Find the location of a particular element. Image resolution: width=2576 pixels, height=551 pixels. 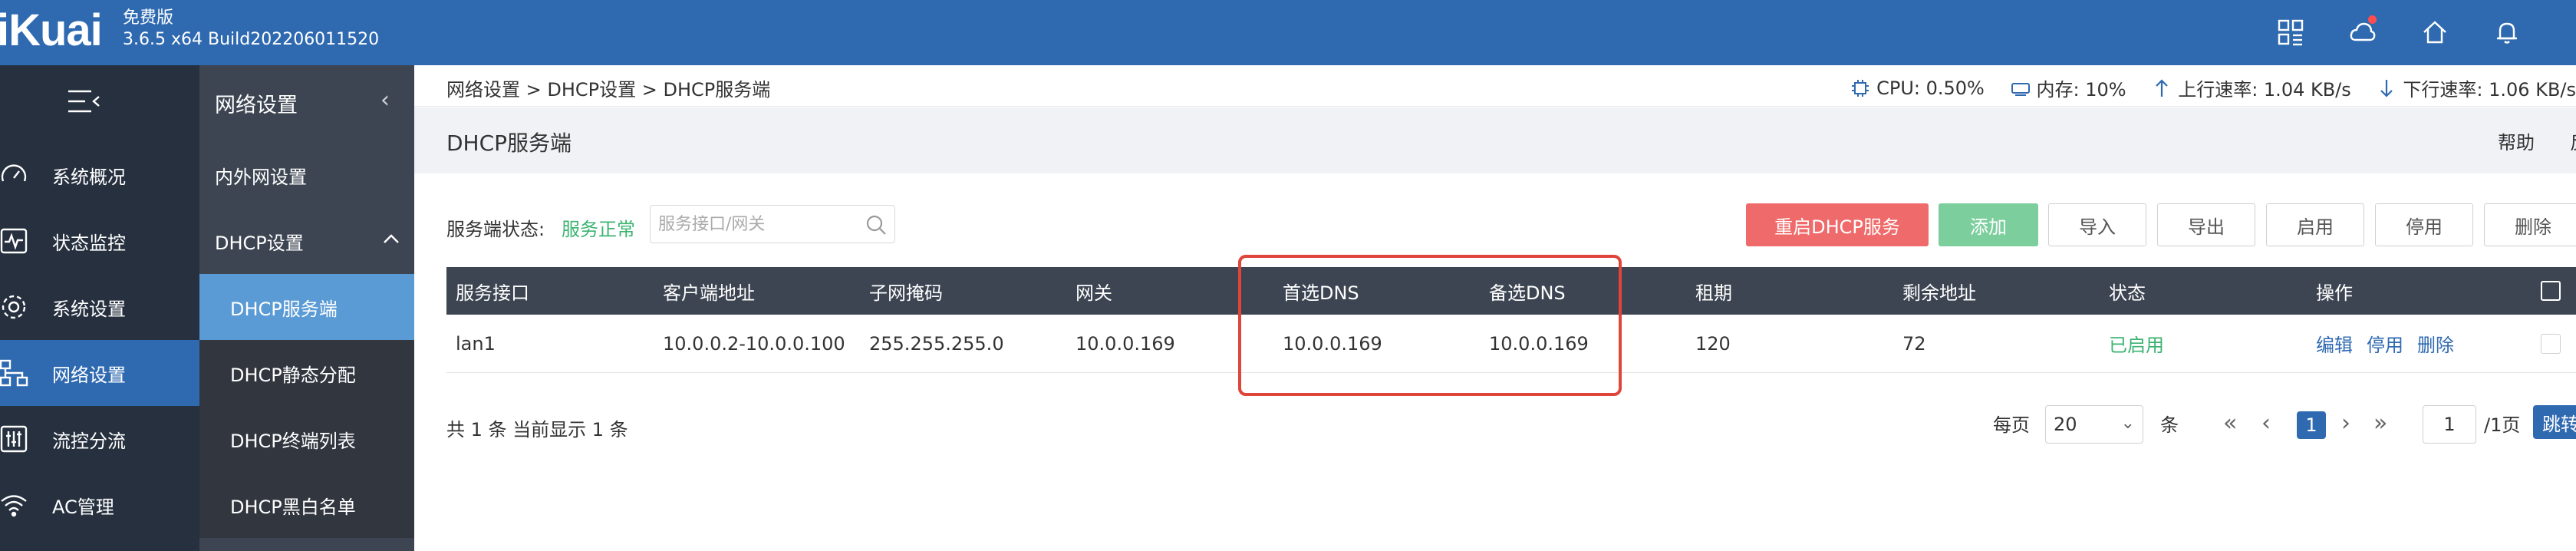

memory-value: 内存: 10% is located at coordinates (2081, 90).